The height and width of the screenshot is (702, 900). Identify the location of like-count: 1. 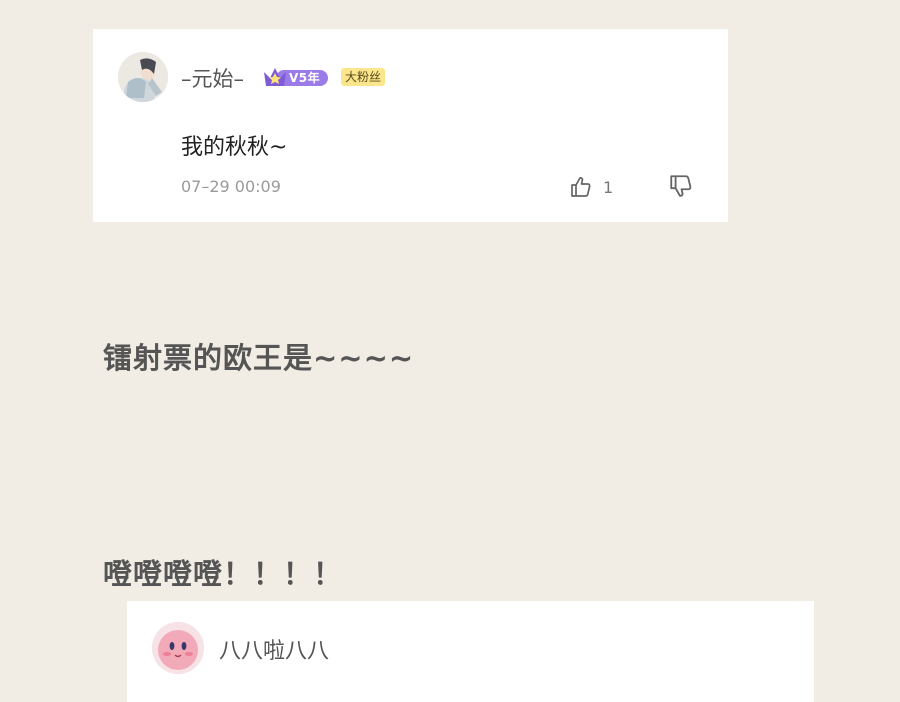
(608, 187).